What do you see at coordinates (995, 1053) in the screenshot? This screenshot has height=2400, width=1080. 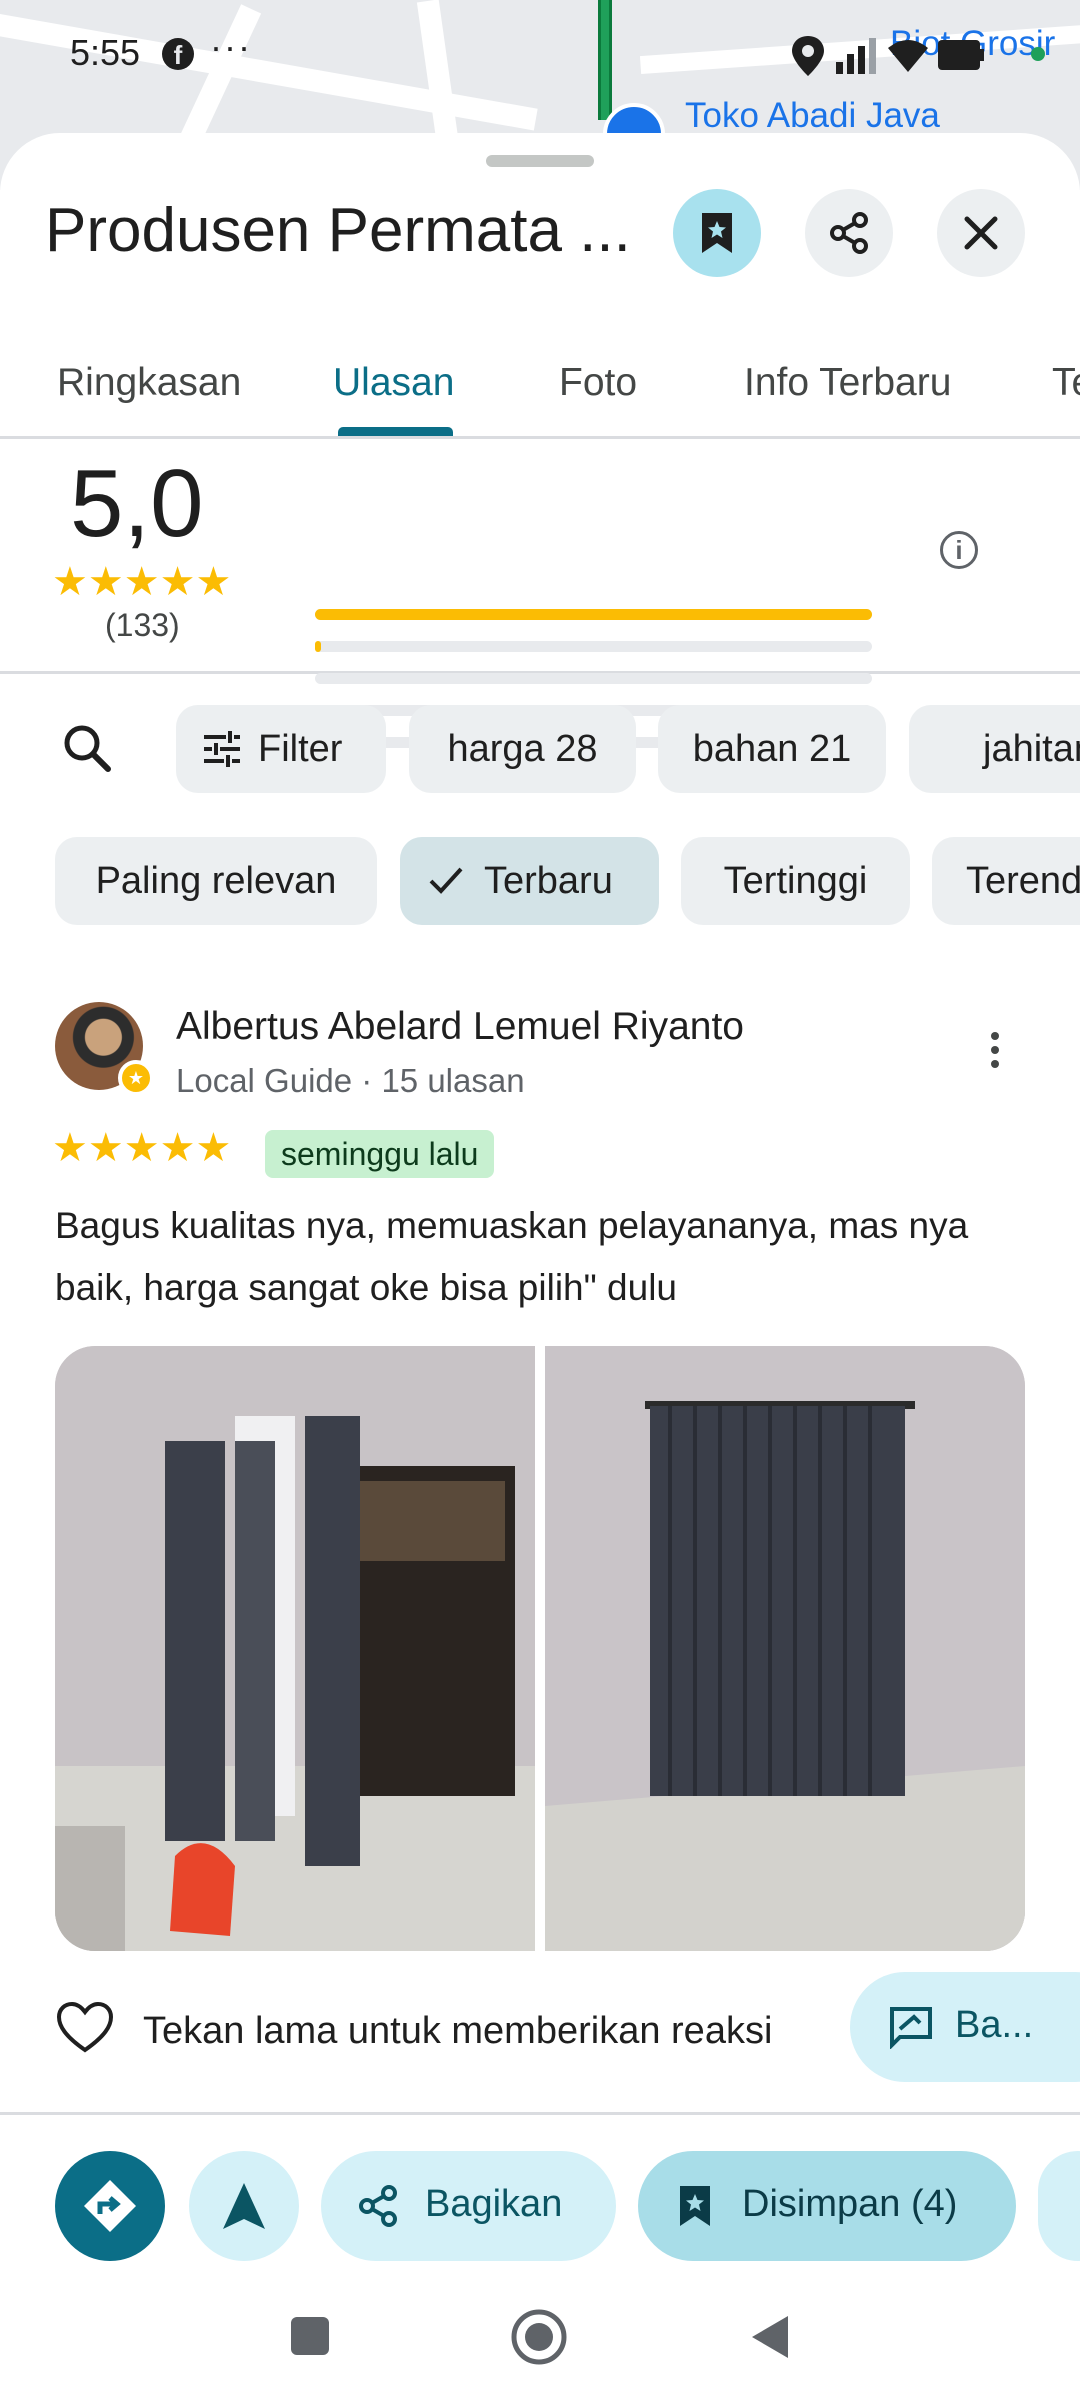 I see `more-options-icon` at bounding box center [995, 1053].